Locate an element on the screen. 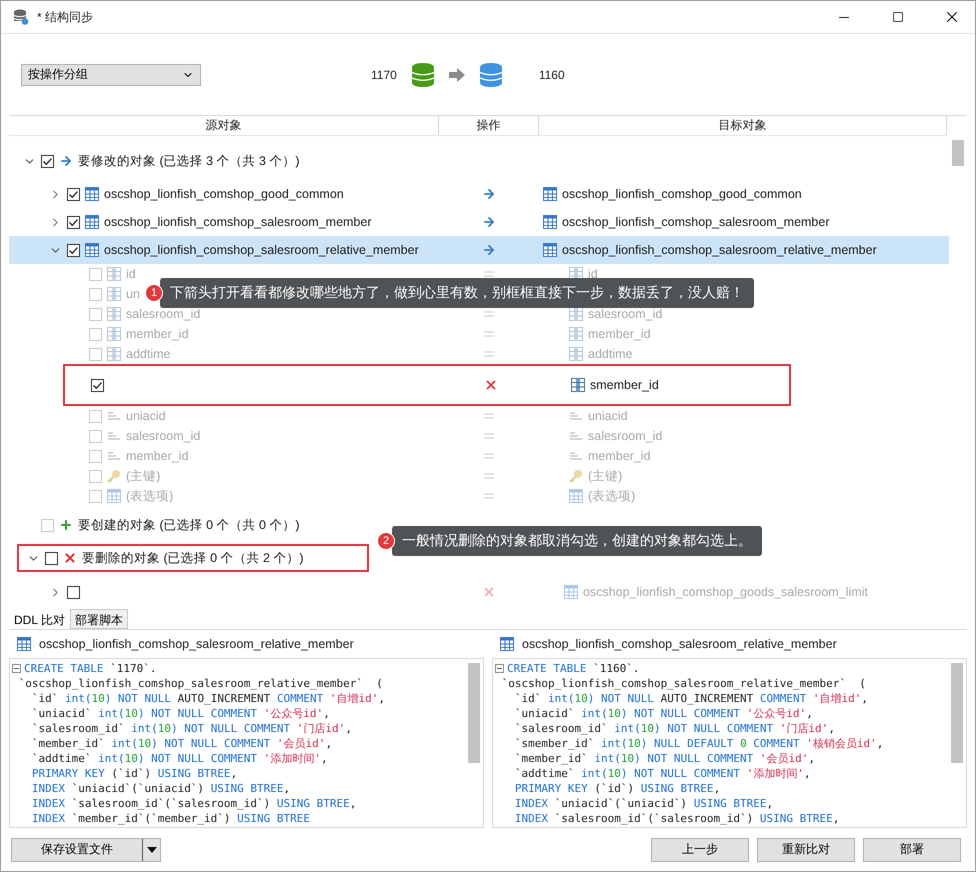 This screenshot has width=976, height=872. caret-icon is located at coordinates (151, 849).